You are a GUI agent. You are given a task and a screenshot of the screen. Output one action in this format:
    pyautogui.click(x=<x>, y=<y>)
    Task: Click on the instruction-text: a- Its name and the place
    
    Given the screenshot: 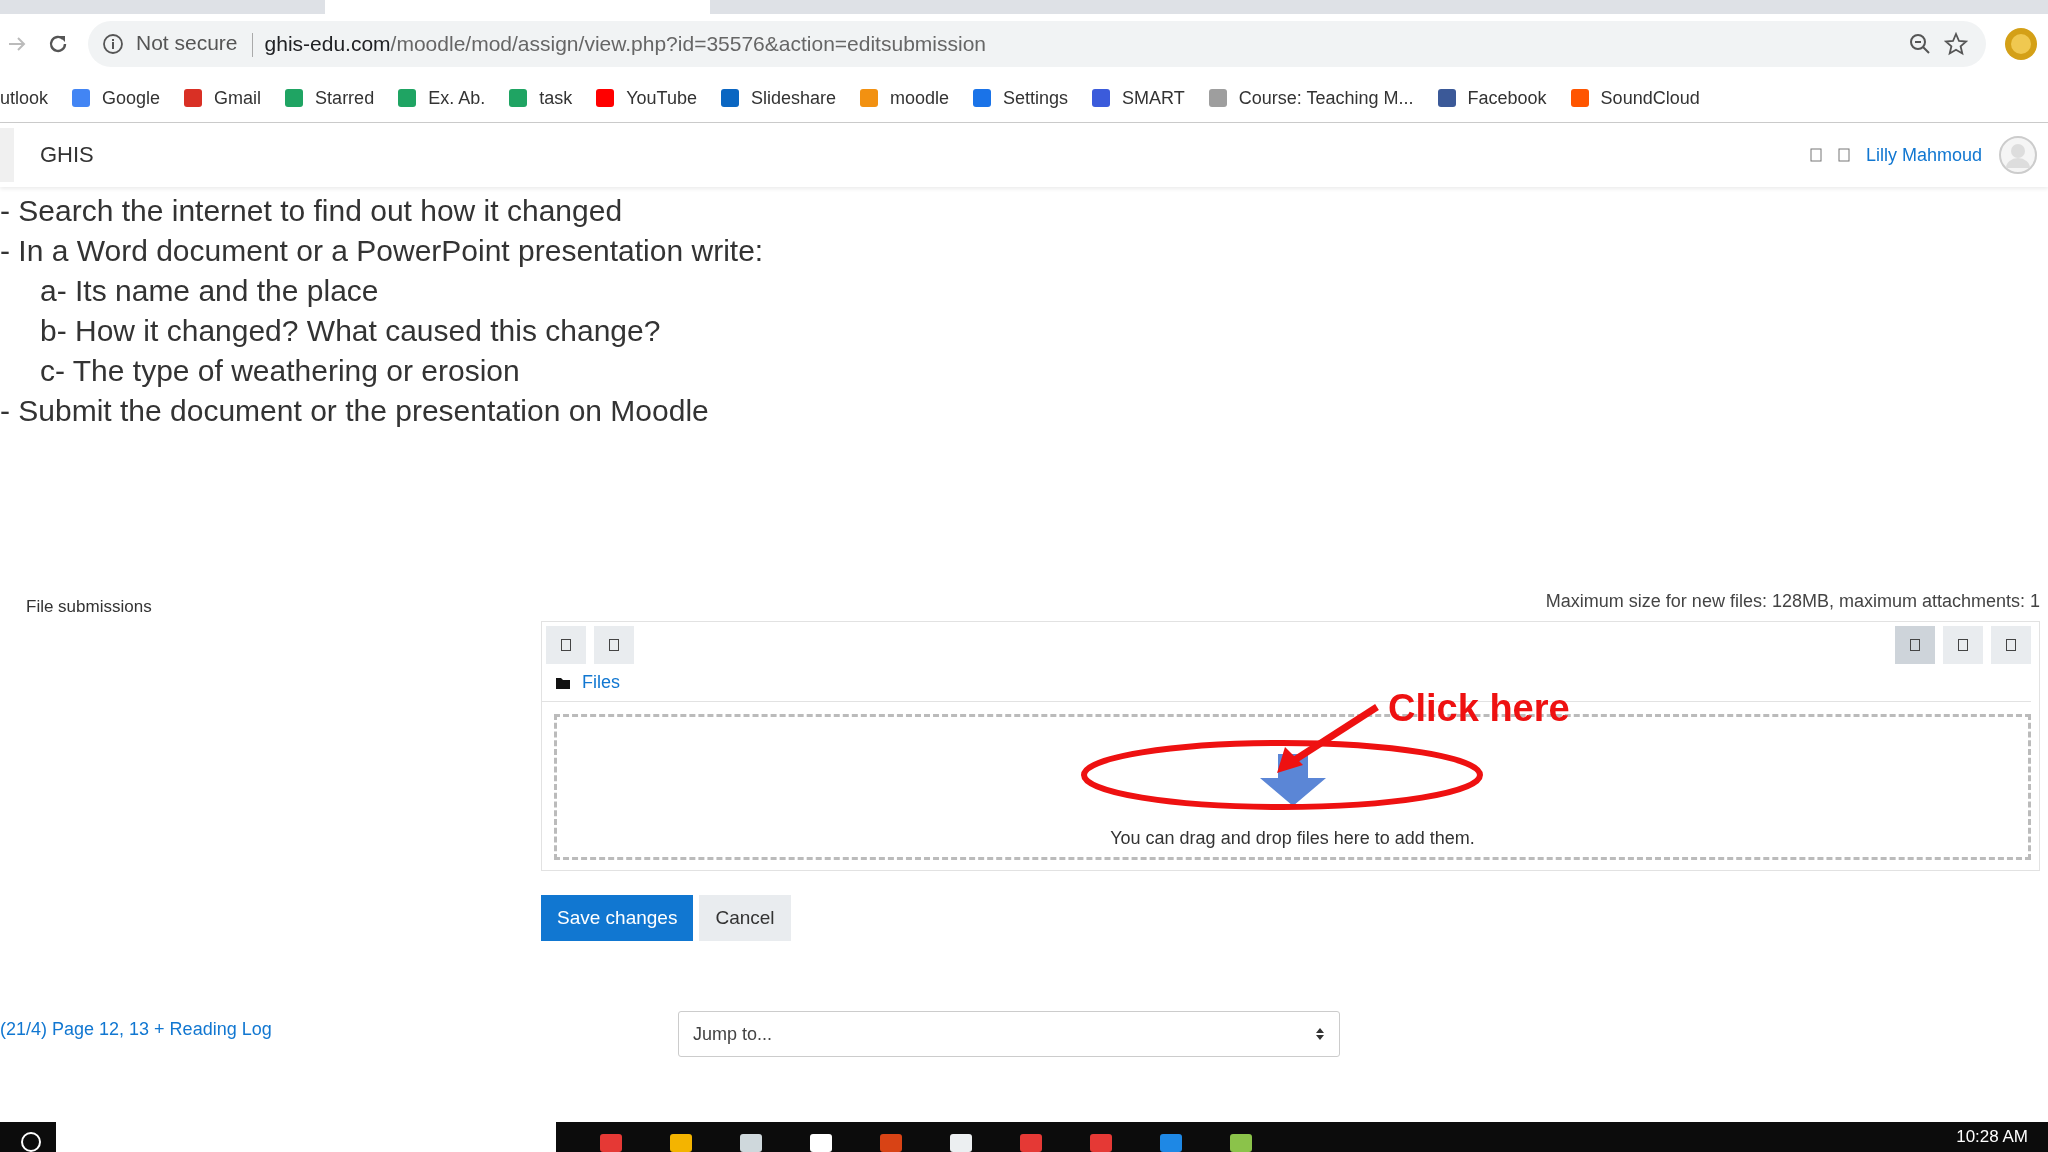 What is the action you would take?
    pyautogui.click(x=209, y=291)
    